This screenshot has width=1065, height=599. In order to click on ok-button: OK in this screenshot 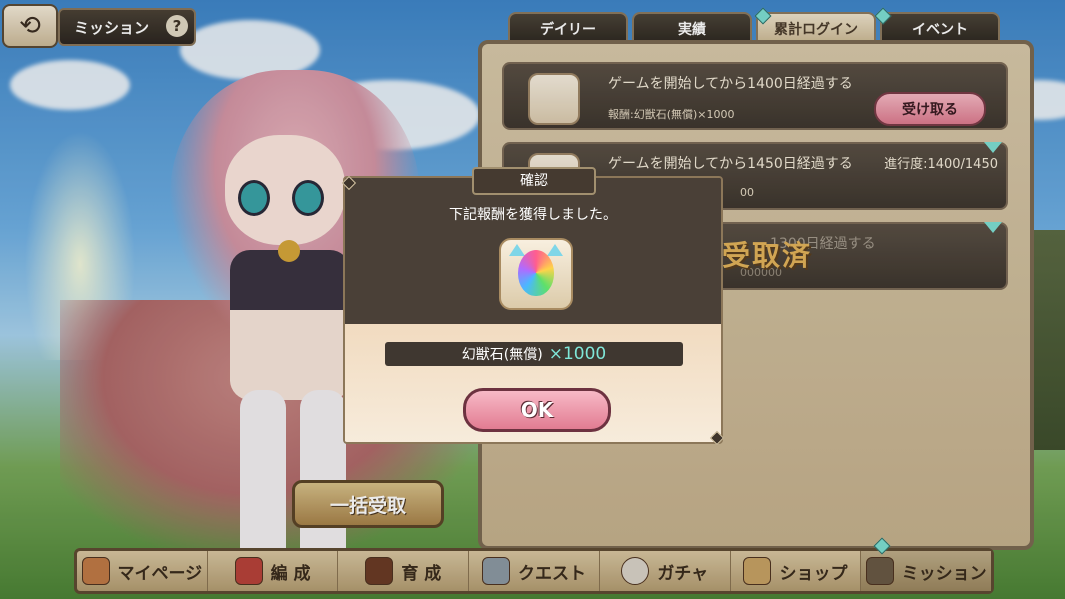, I will do `click(537, 410)`.